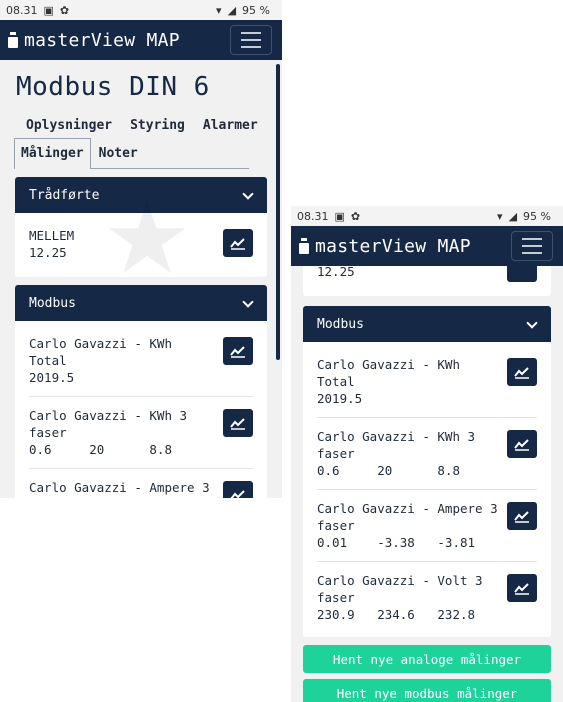  Describe the element at coordinates (427, 324) in the screenshot. I see `modbus-card-header: Modbus` at that location.